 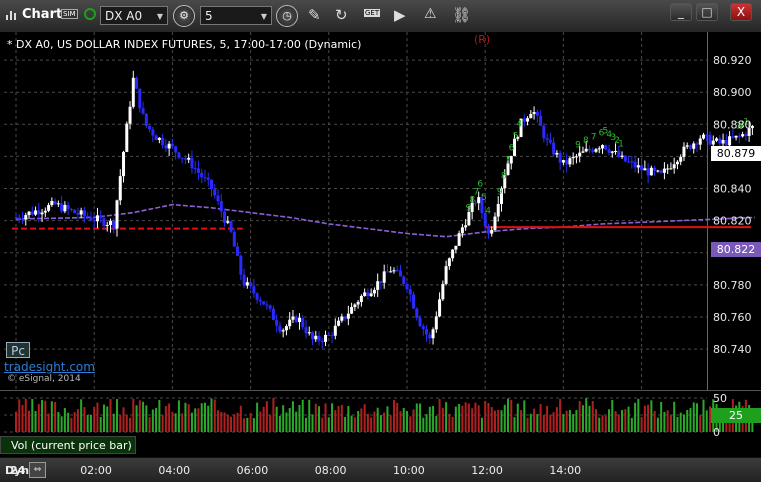 What do you see at coordinates (720, 398) in the screenshot?
I see `volume-tick-label: 50` at bounding box center [720, 398].